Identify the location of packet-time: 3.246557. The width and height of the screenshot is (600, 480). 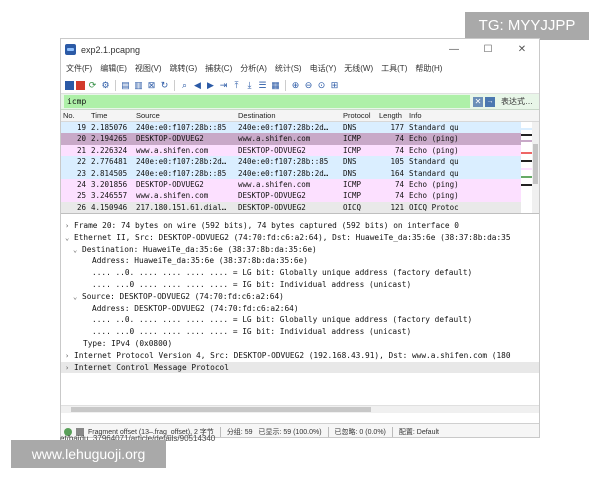
(109, 196).